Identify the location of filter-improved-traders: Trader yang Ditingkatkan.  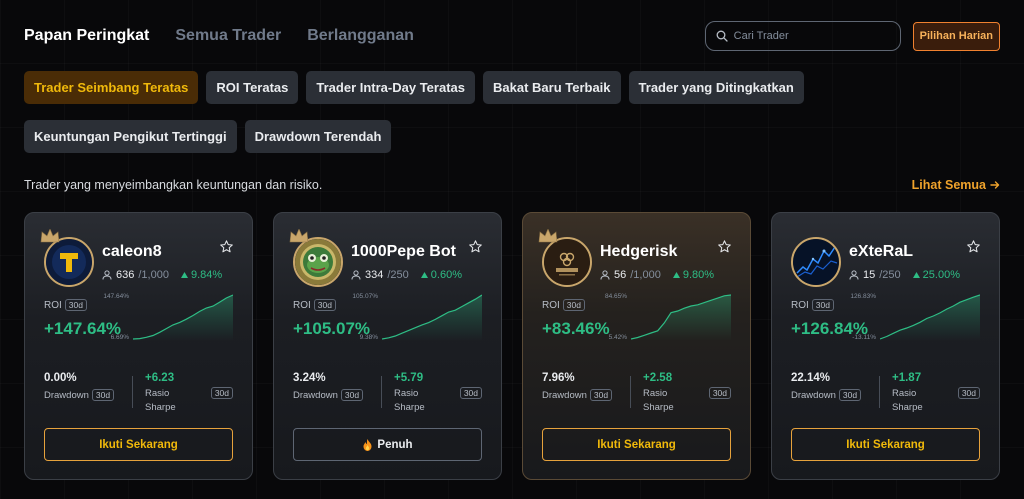
(716, 87).